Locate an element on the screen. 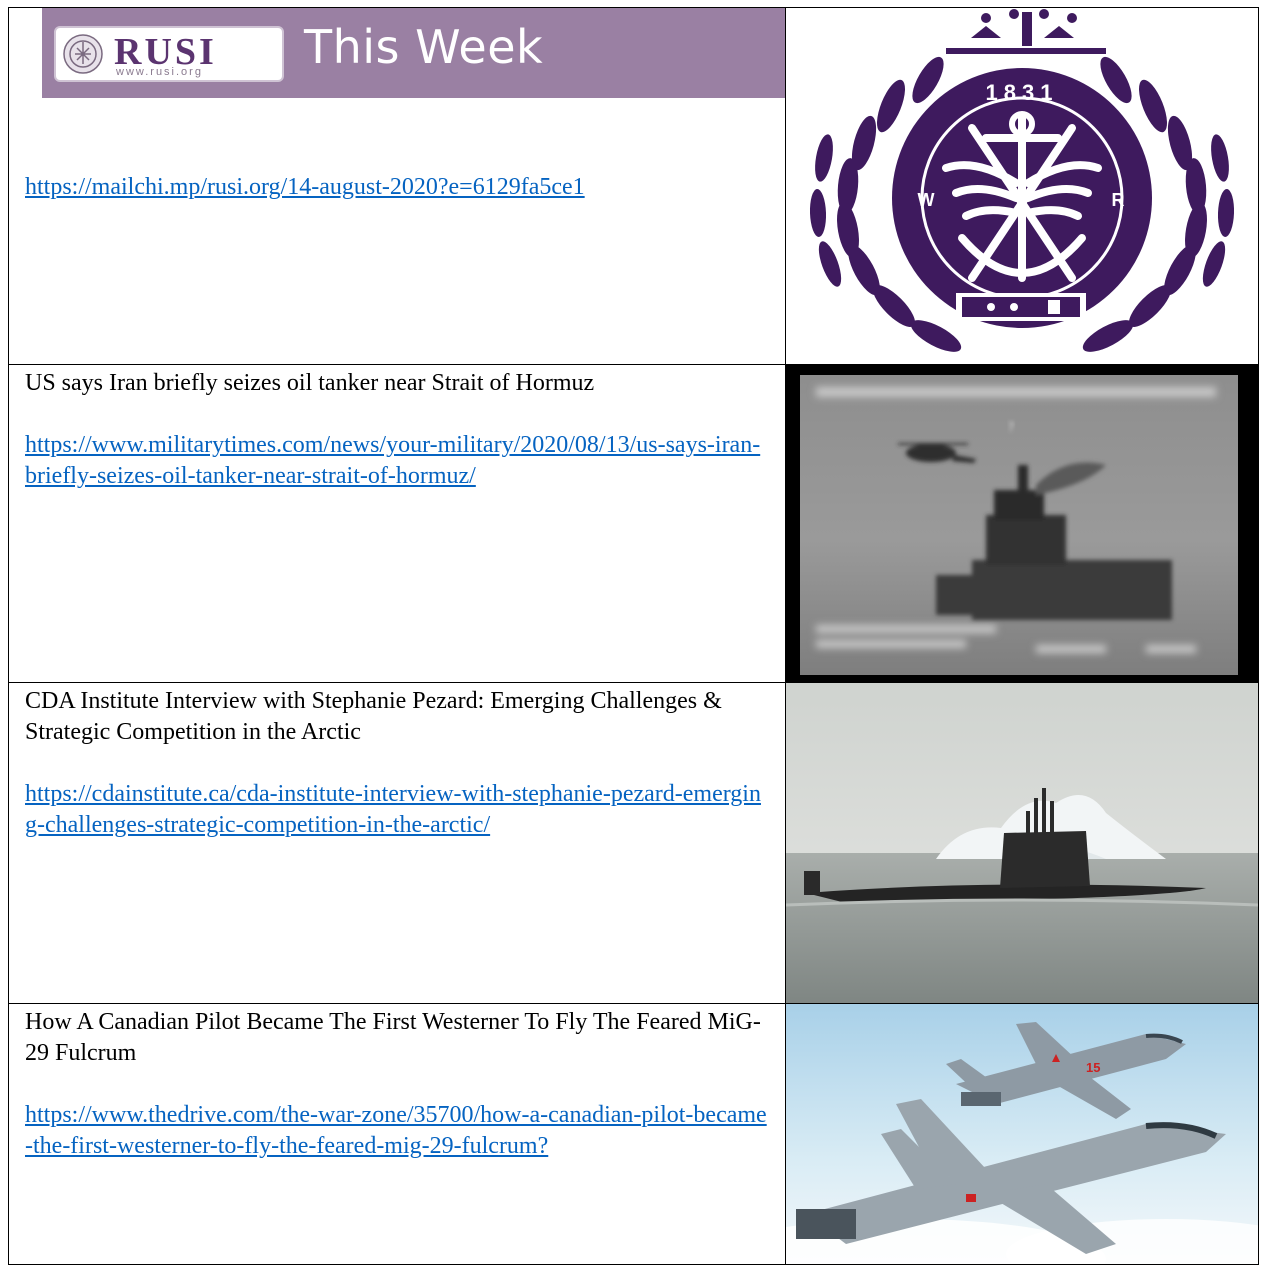  submarine-image is located at coordinates (1022, 843).